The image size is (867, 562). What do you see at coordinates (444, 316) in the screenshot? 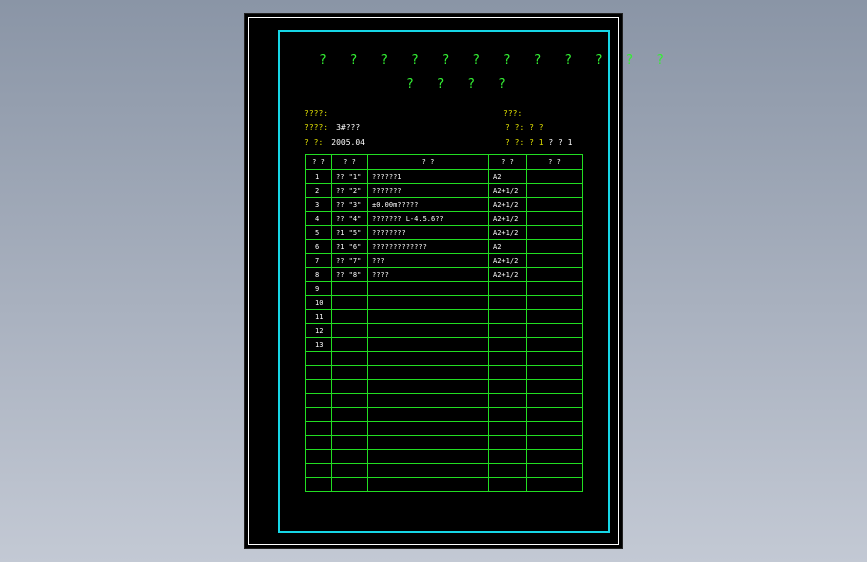
I see `table-row: 11` at bounding box center [444, 316].